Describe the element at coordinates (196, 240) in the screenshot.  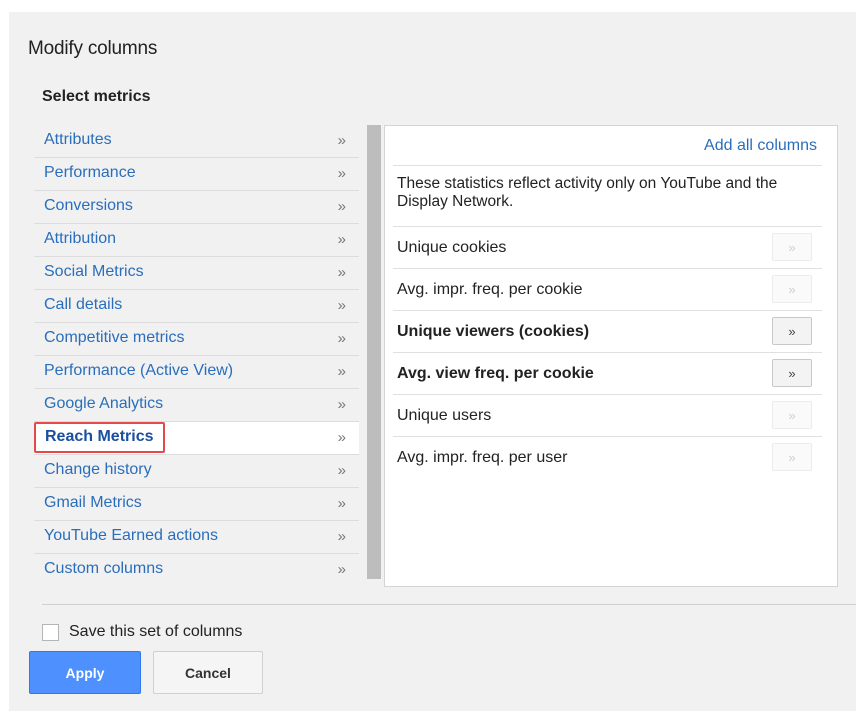
I see `category-attribution: Attribution »` at that location.